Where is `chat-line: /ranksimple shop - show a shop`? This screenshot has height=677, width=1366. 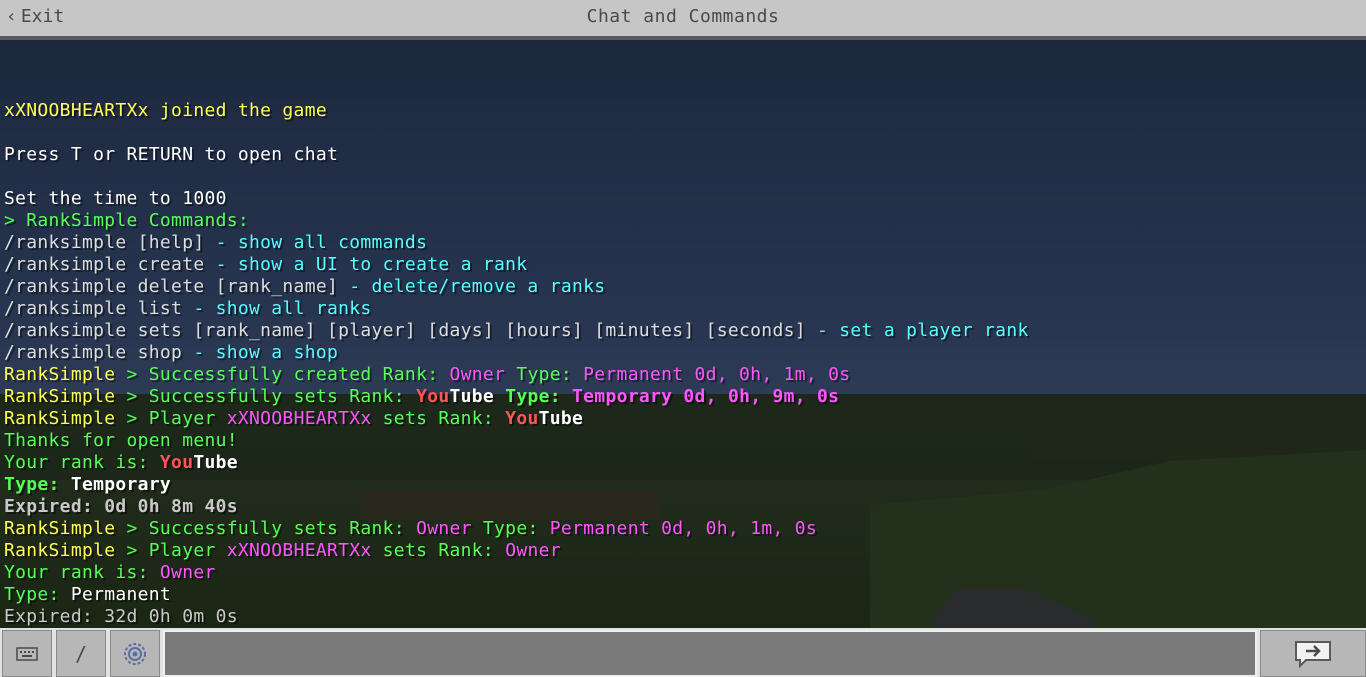 chat-line: /ranksimple shop - show a shop is located at coordinates (171, 352).